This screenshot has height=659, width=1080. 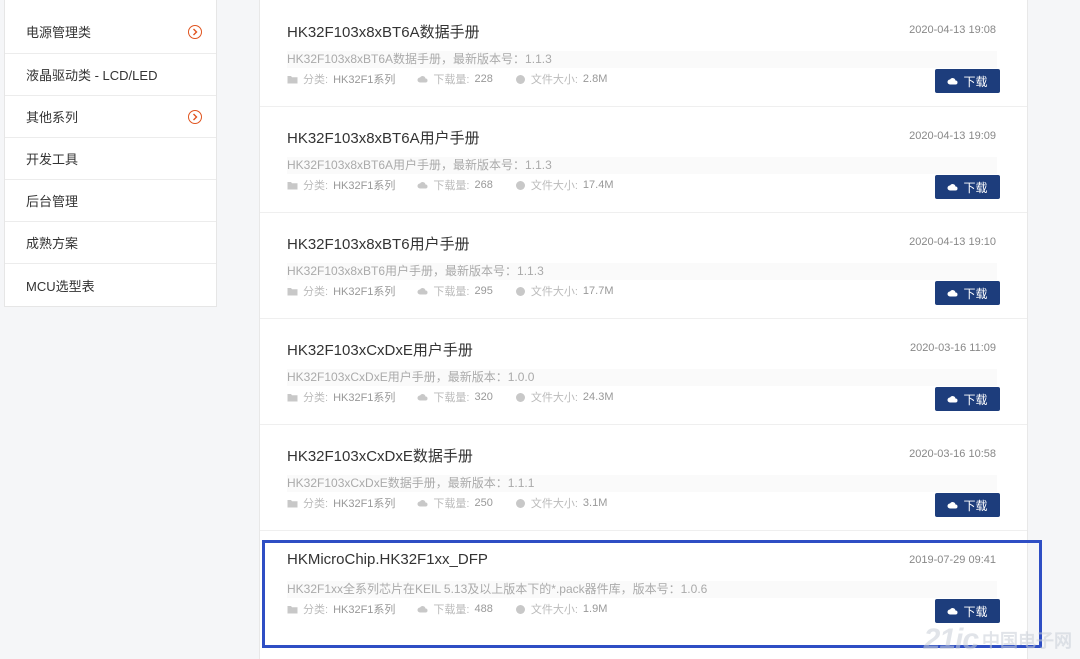 I want to click on document-title: HK32F103xCxDxE用户手册, so click(x=380, y=349).